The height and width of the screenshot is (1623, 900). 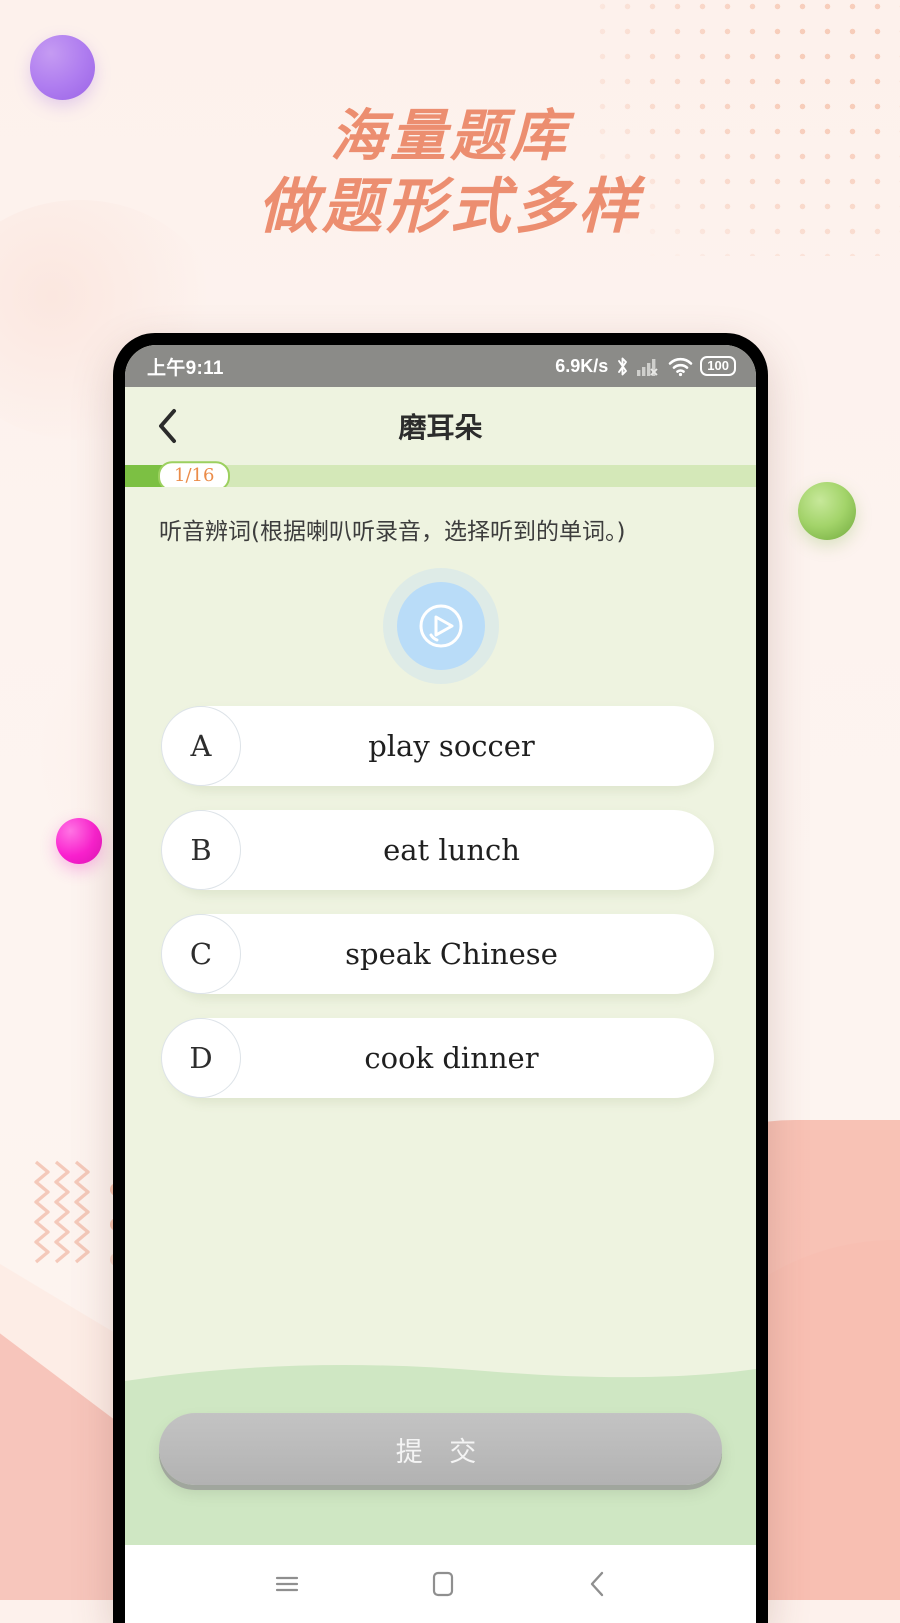 I want to click on answer-option-d: D cook dinner, so click(x=437, y=1058).